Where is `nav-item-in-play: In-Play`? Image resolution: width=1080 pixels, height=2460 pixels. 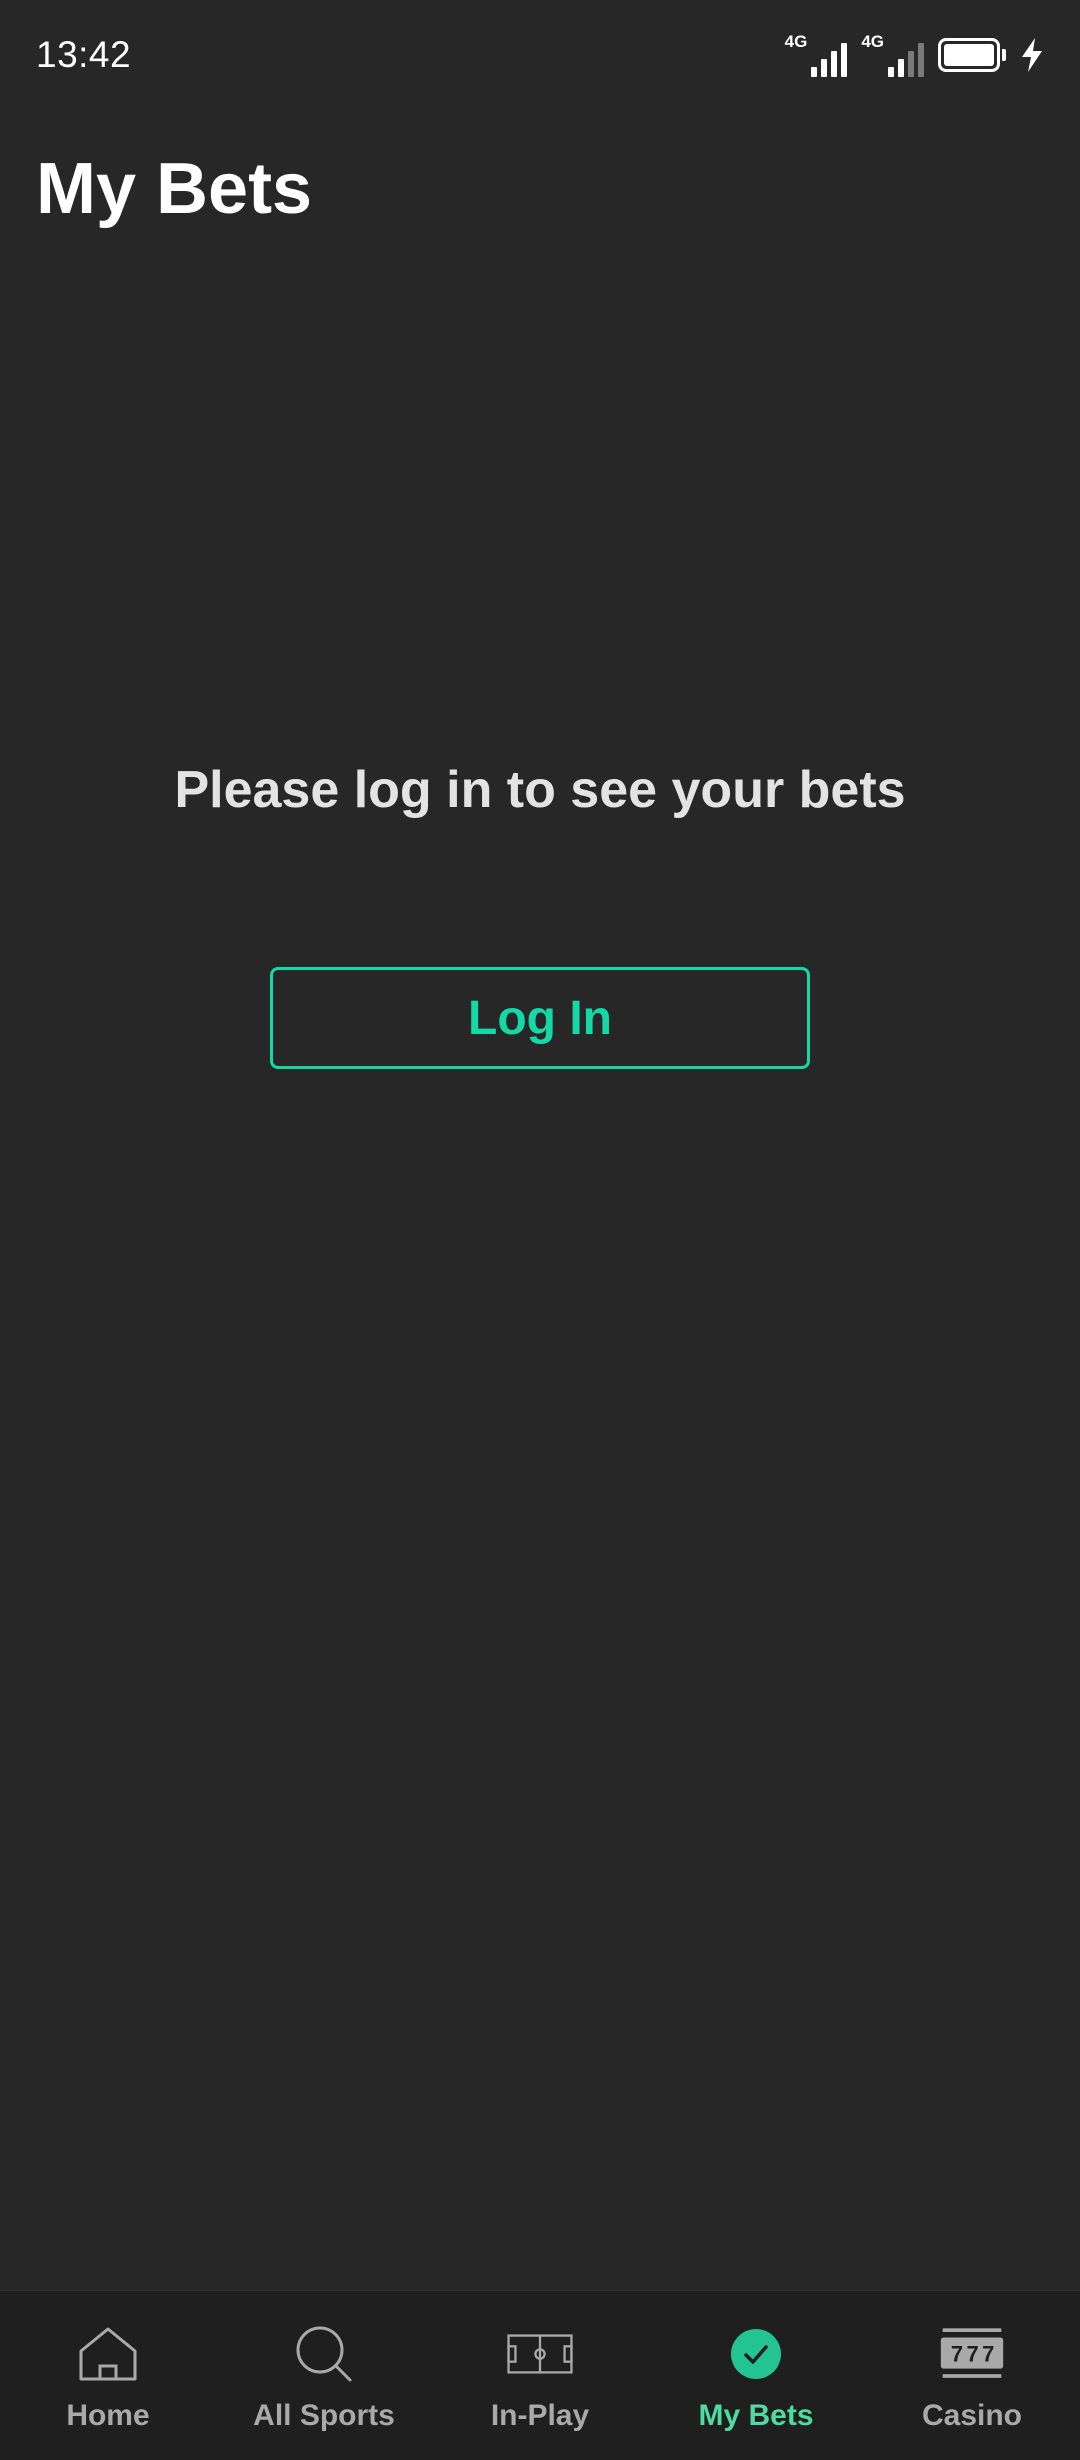
nav-item-in-play: In-Play is located at coordinates (540, 2375).